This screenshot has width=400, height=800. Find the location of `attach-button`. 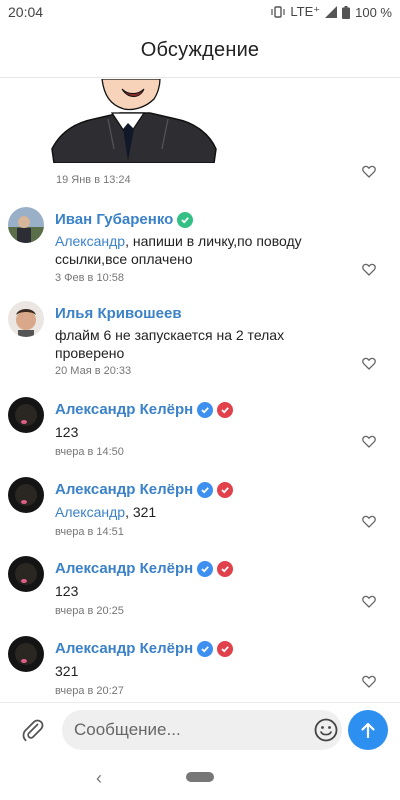

attach-button is located at coordinates (33, 730).